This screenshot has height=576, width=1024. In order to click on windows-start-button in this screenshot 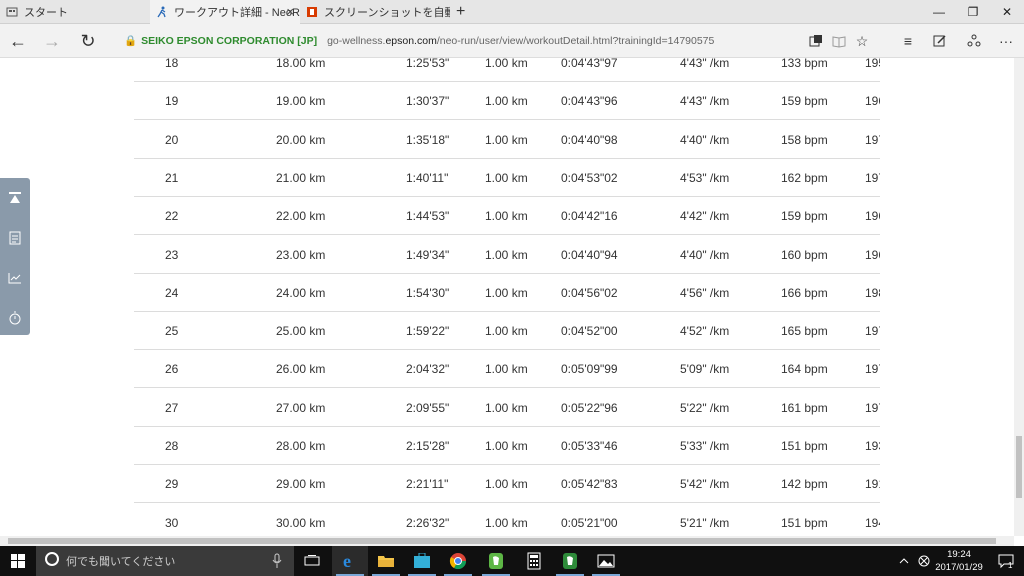, I will do `click(18, 561)`.